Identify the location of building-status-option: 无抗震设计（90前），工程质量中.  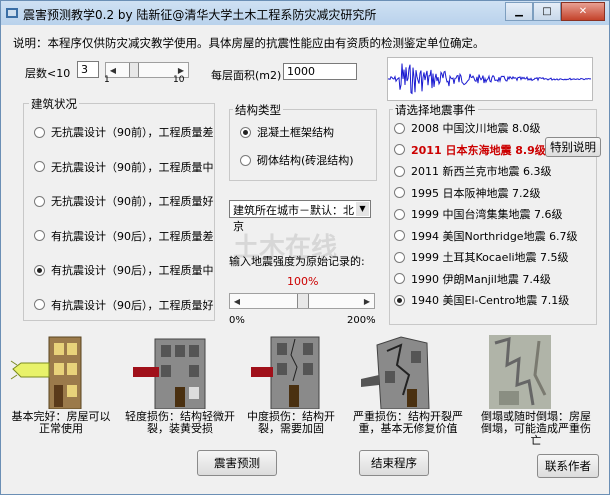
(124, 167).